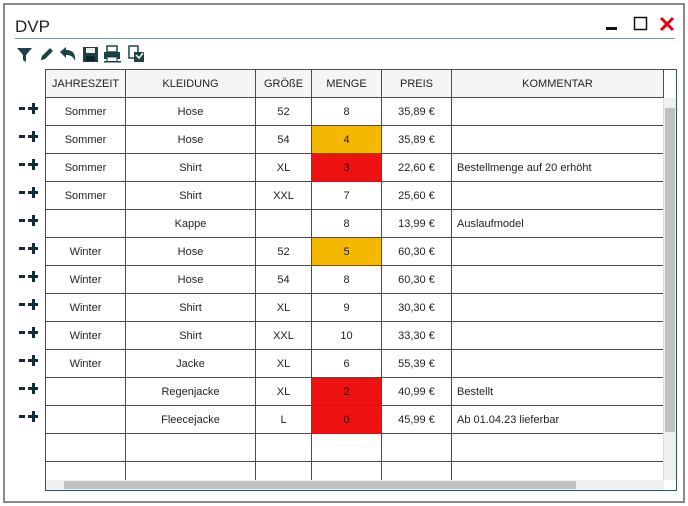  What do you see at coordinates (347, 196) in the screenshot?
I see `cell-menge: 7` at bounding box center [347, 196].